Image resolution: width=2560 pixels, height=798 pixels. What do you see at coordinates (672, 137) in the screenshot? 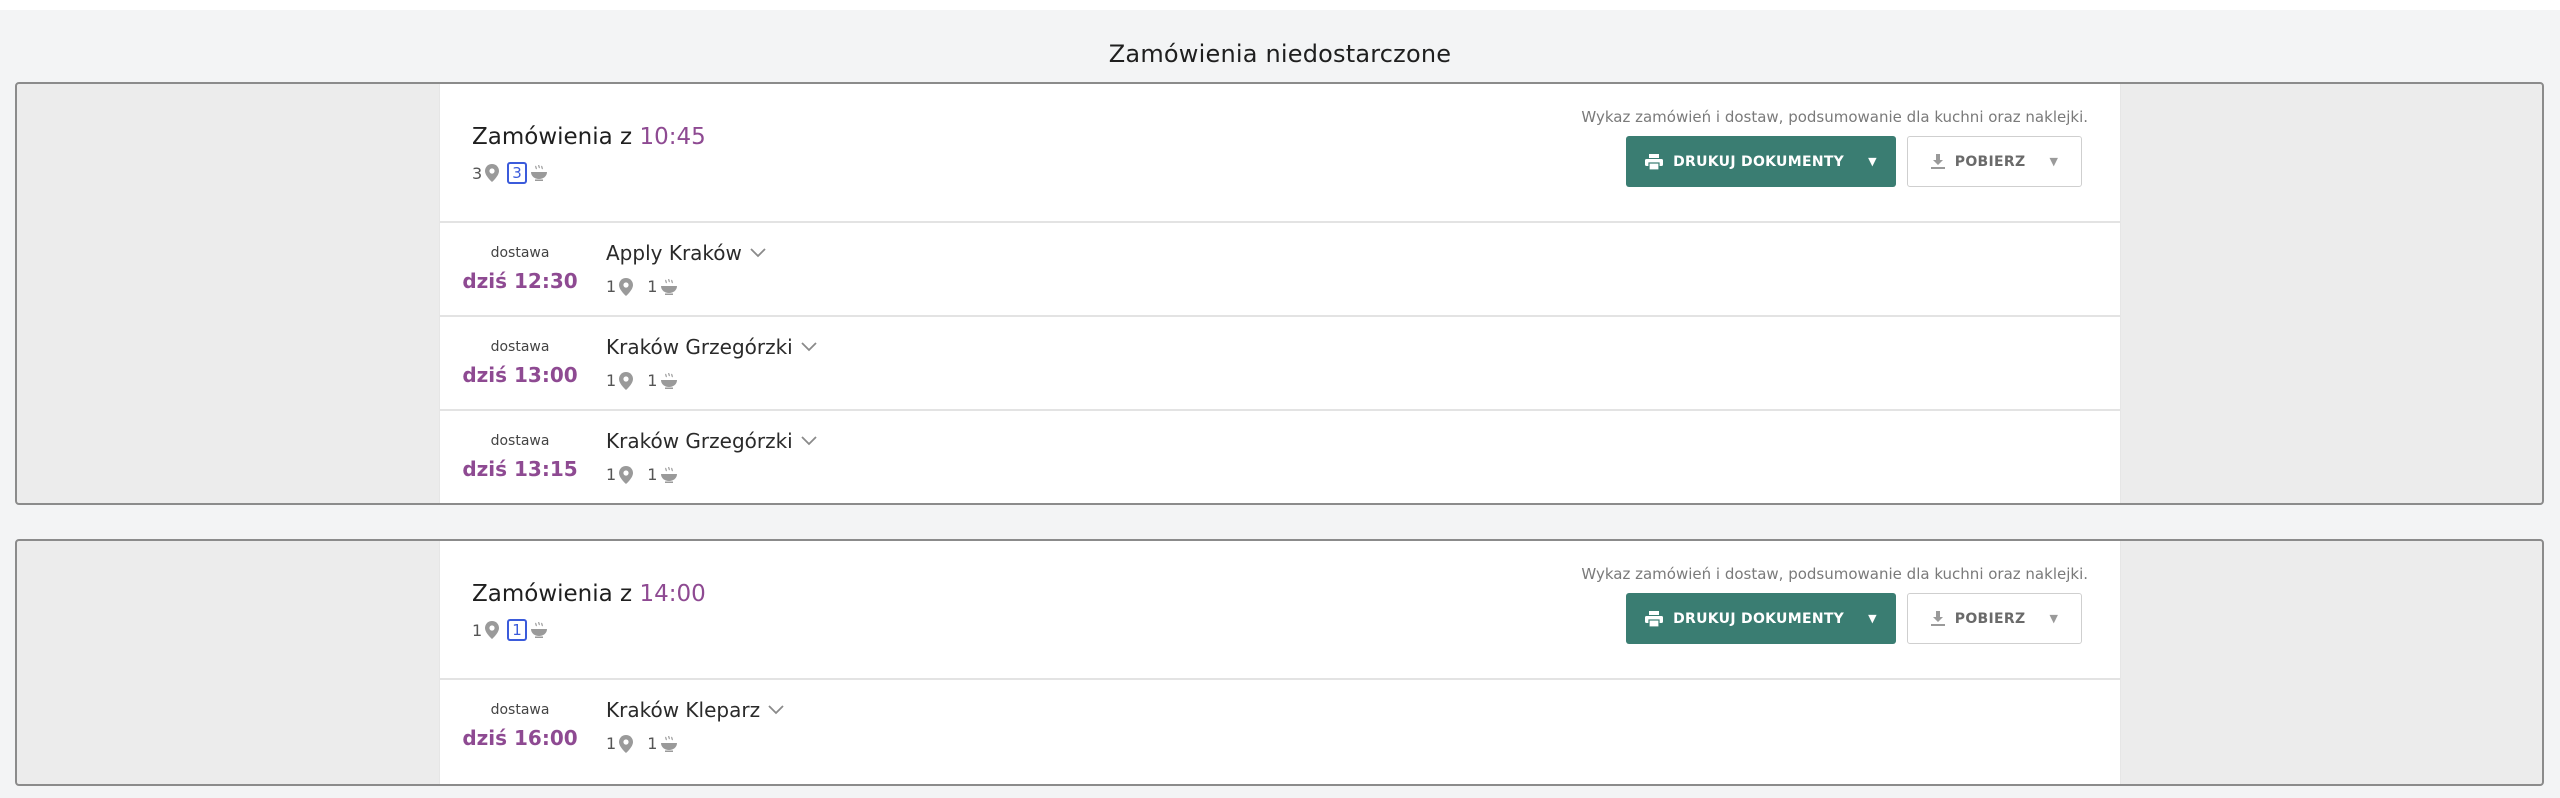
I see `batch-time: 10:45` at bounding box center [672, 137].